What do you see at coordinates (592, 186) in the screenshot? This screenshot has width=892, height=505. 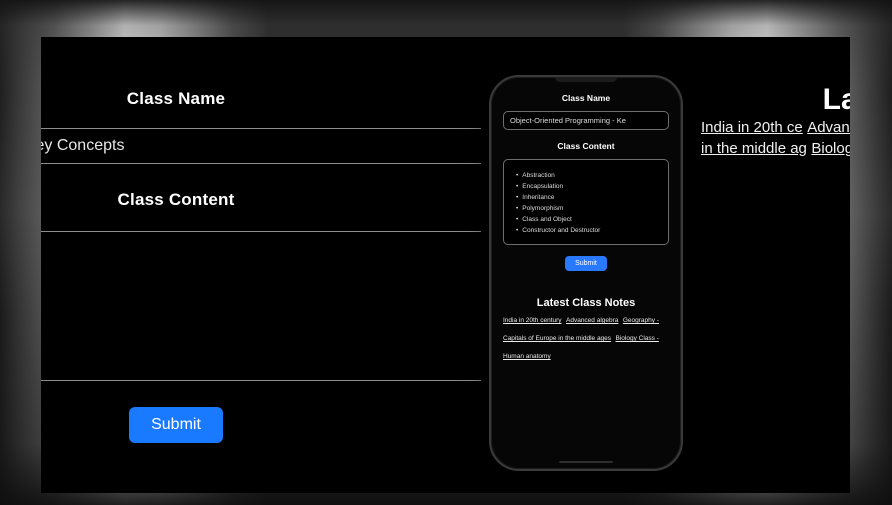 I see `list-item: Encapsulation` at bounding box center [592, 186].